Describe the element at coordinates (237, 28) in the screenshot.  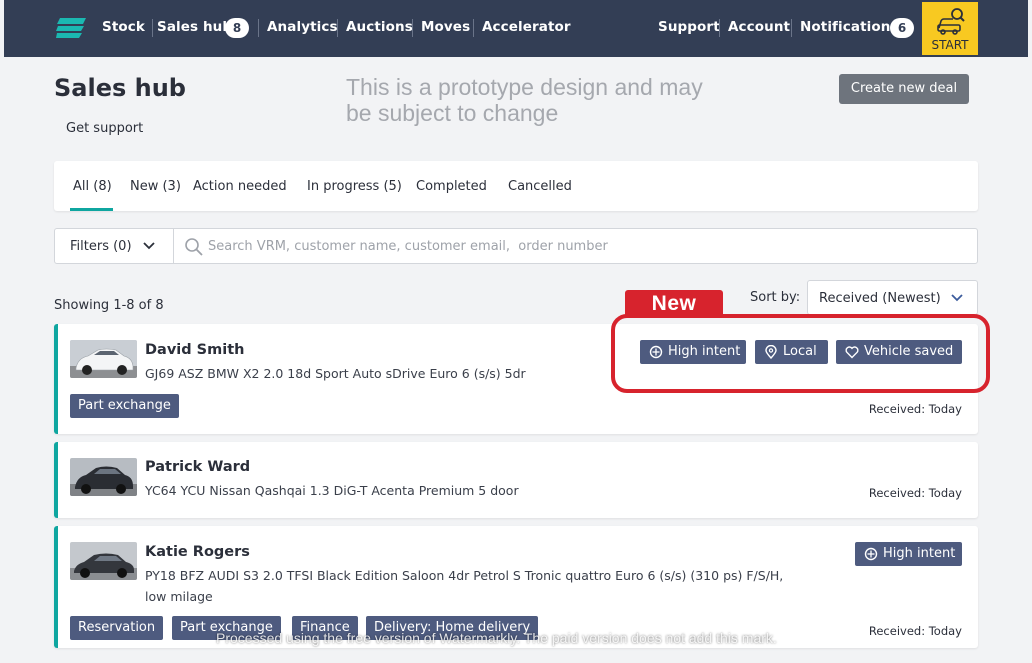
I see `sales-hub-count-badge: 8` at that location.